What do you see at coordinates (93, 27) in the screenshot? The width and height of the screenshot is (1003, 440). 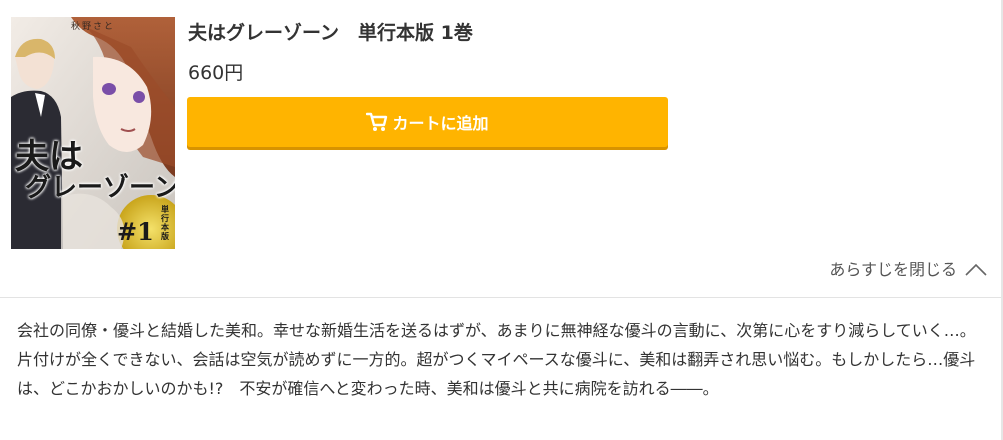 I see `cover-author: 秋野さと` at bounding box center [93, 27].